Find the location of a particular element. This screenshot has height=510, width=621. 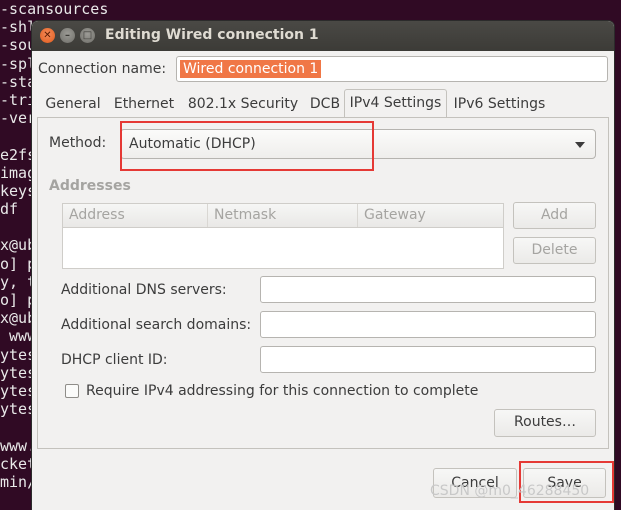

add-address-button: Add is located at coordinates (554, 215).